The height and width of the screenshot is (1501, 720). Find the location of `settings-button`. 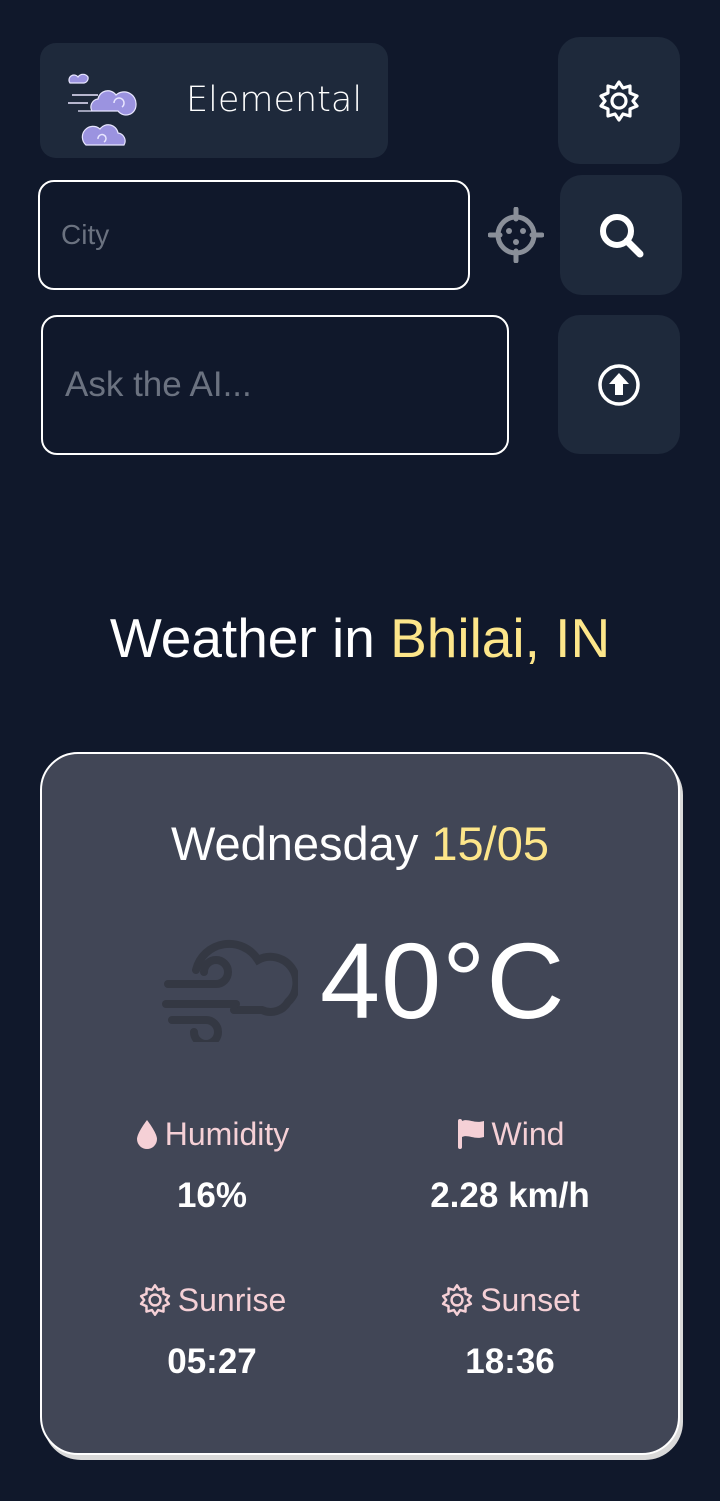

settings-button is located at coordinates (619, 100).